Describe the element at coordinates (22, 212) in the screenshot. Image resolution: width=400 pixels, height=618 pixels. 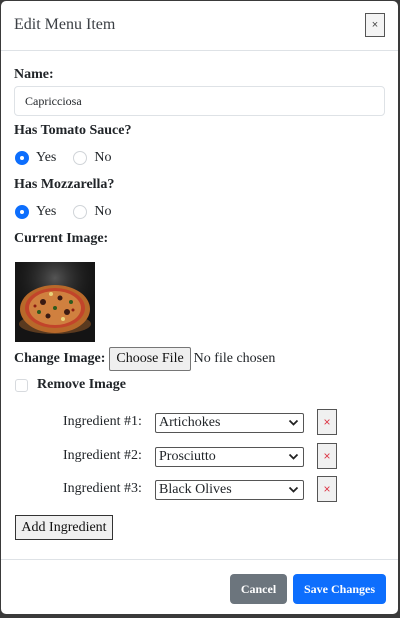
I see `mozzarella-yes-radio` at that location.